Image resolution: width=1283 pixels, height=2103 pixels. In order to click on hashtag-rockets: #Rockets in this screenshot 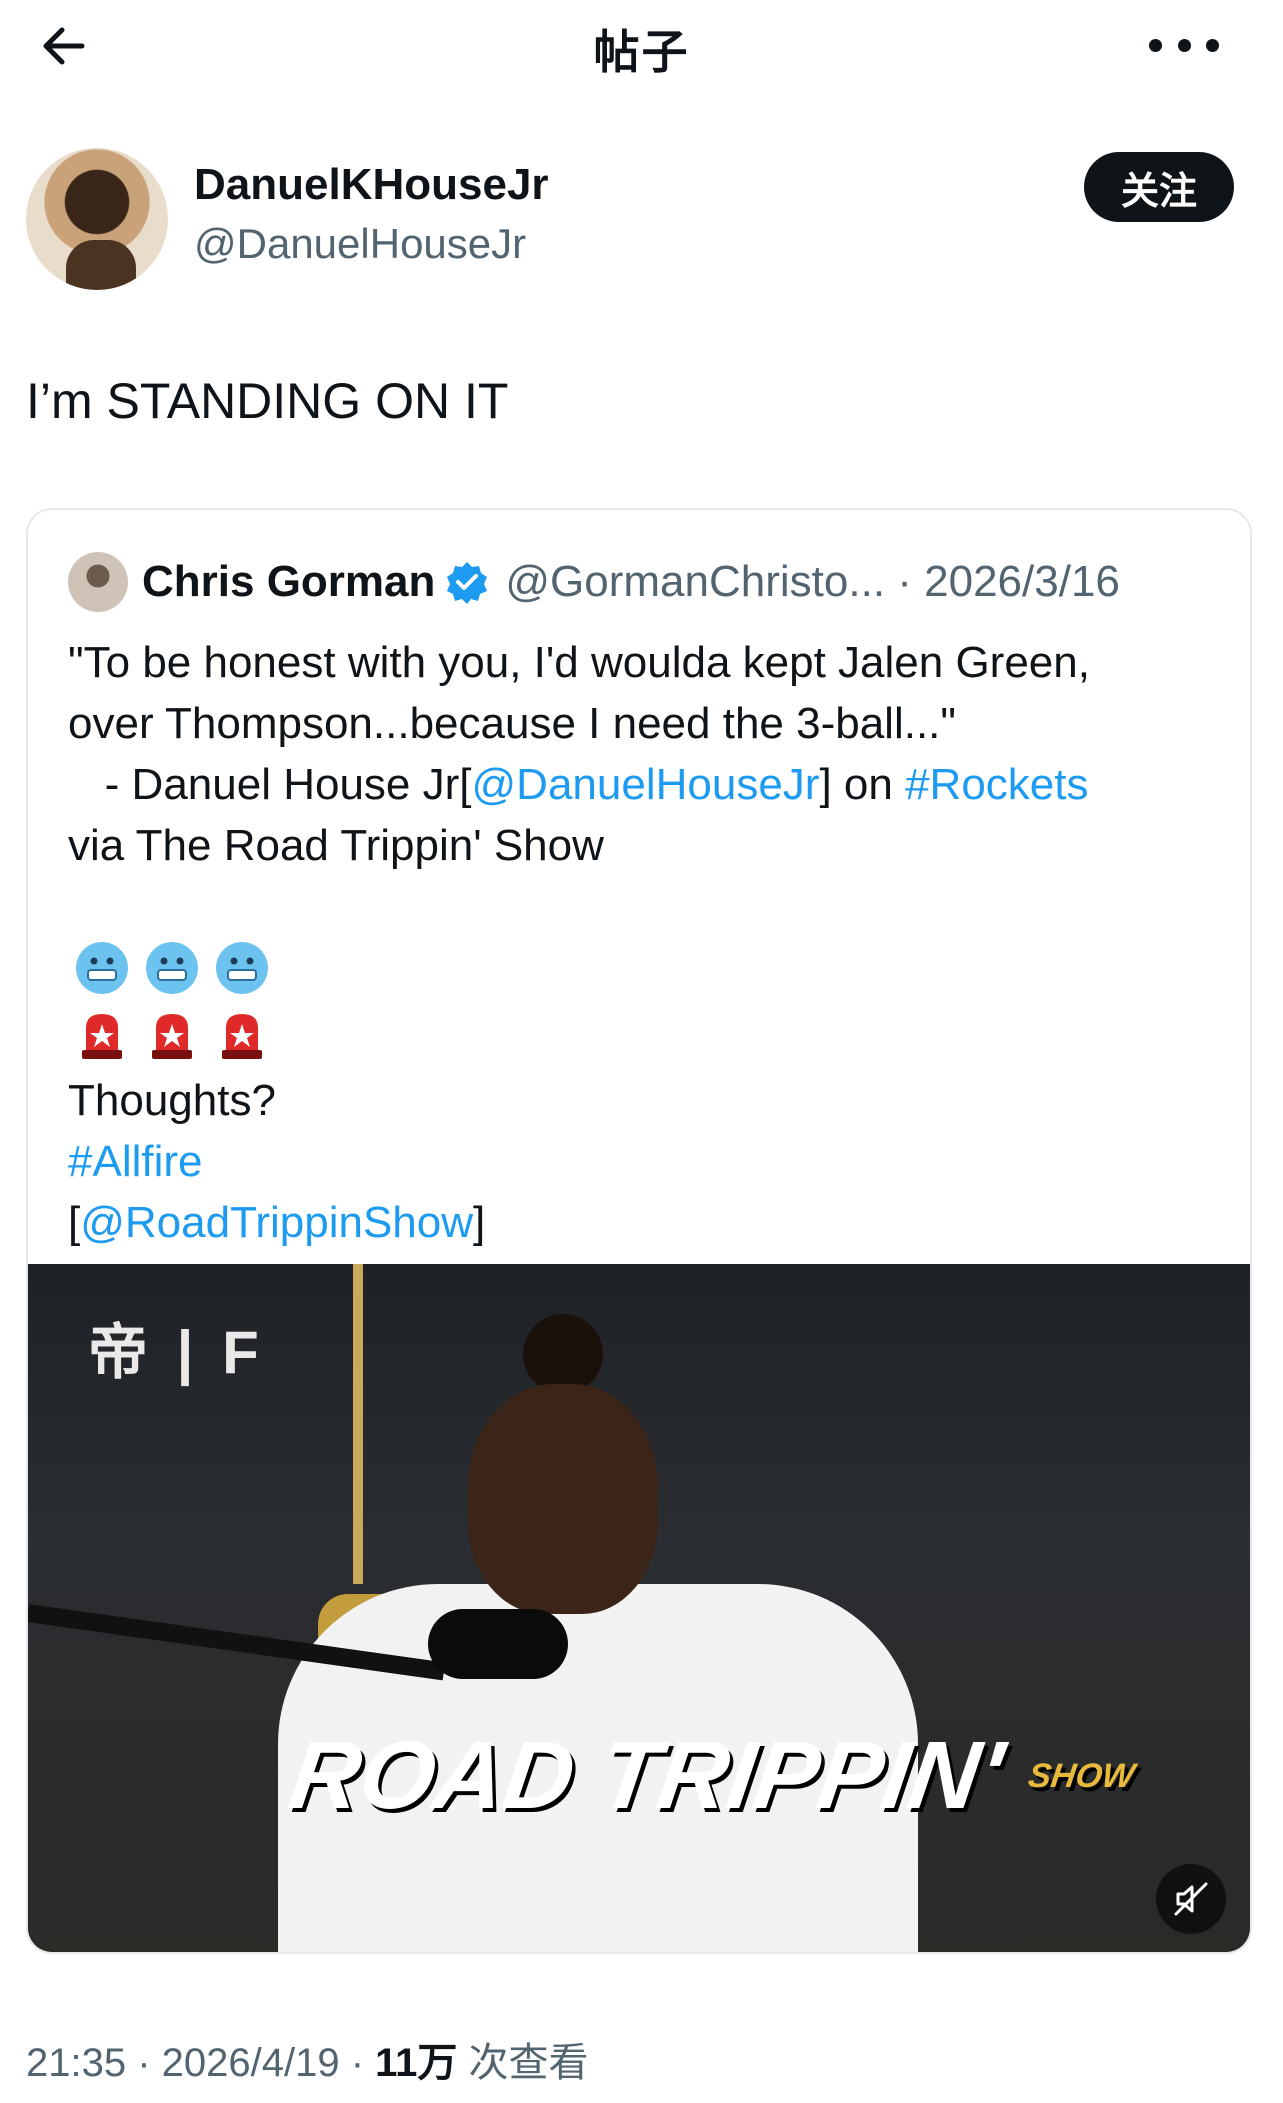, I will do `click(996, 784)`.